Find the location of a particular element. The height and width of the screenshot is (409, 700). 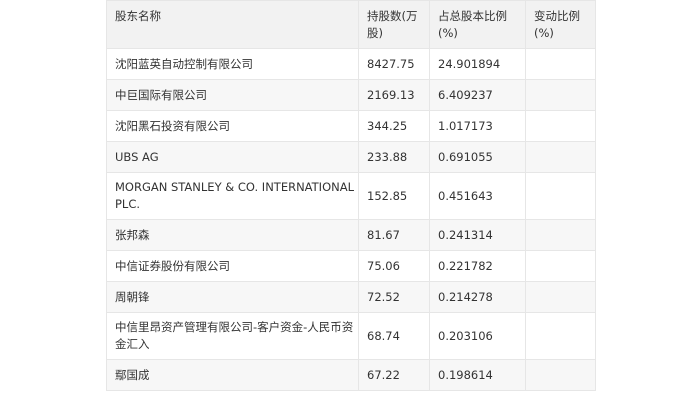

table-header: 股东名称 持股数(万股) 占总股本比例(%) 变动比例(%) is located at coordinates (351, 24).